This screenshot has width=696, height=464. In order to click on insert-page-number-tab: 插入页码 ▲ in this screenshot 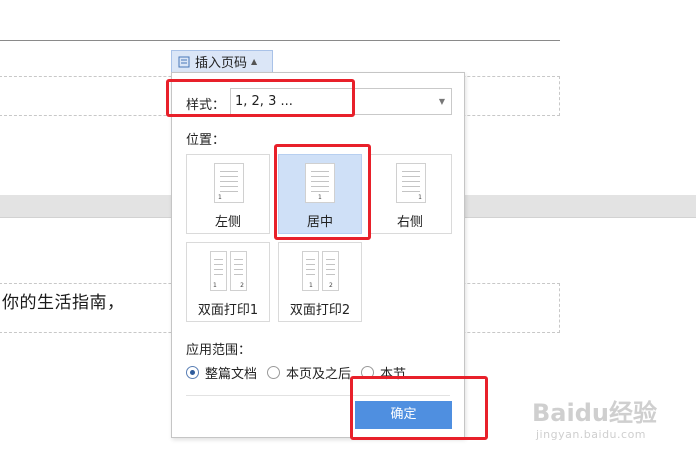, I will do `click(222, 61)`.